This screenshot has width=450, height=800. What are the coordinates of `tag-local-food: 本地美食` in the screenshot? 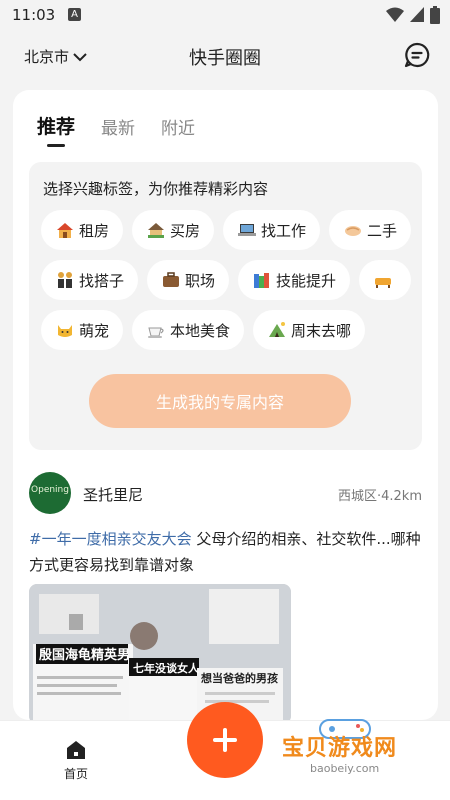 It's located at (188, 330).